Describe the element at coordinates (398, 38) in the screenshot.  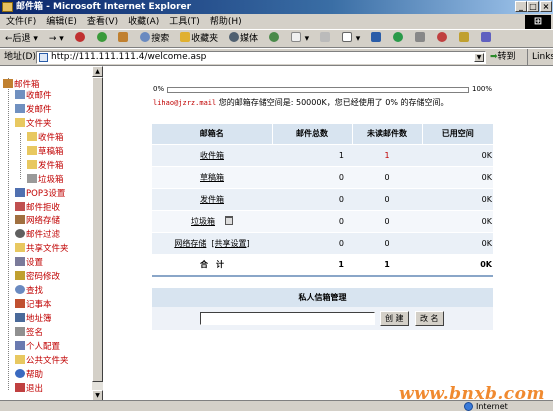
I see `messenger-button` at that location.